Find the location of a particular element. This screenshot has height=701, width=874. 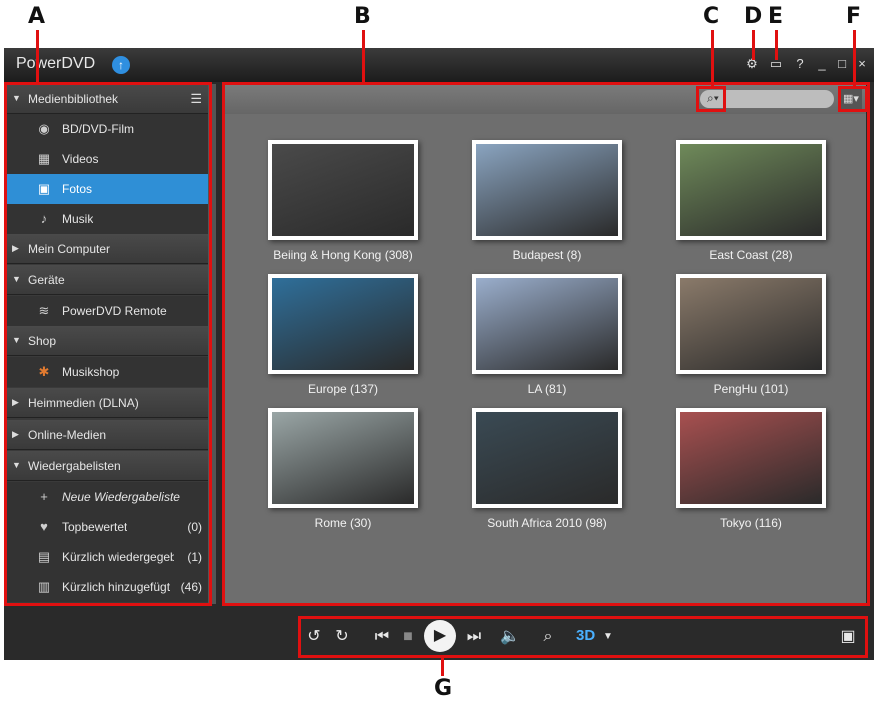

sidebar-item-powerdvd-remote: ≋ PowerDVD Remote is located at coordinates (106, 311).